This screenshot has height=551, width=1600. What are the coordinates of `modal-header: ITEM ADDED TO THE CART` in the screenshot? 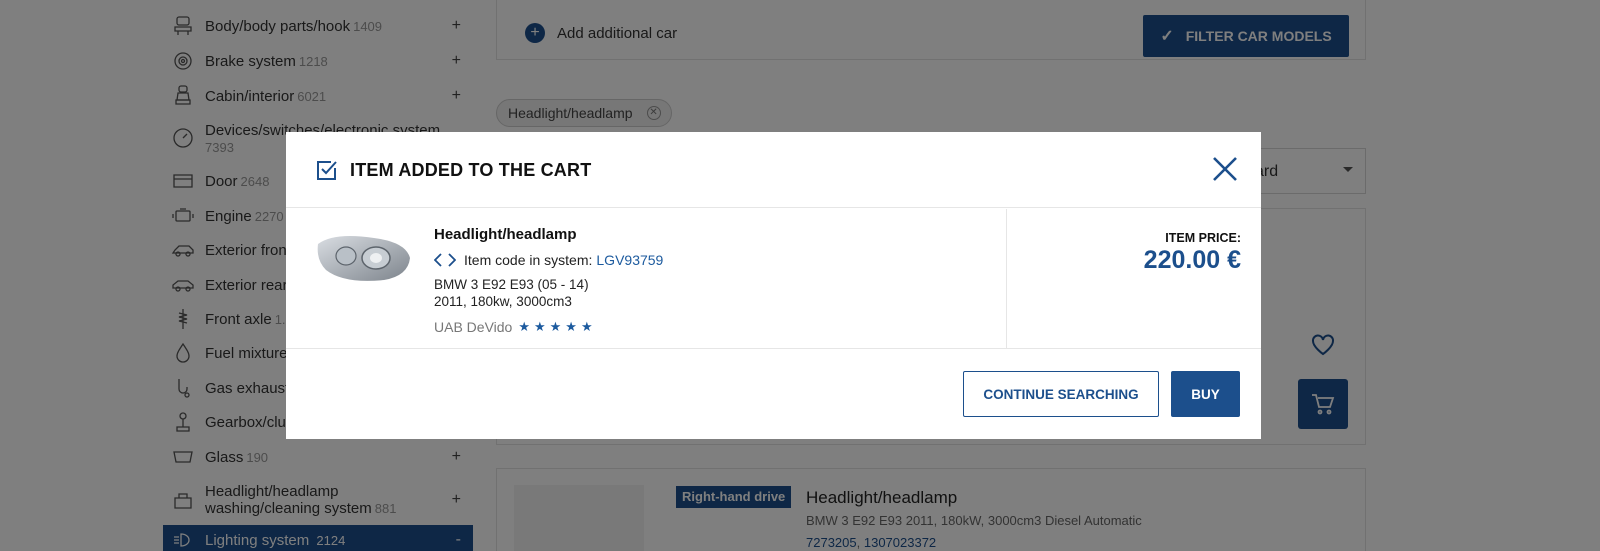 It's located at (773, 170).